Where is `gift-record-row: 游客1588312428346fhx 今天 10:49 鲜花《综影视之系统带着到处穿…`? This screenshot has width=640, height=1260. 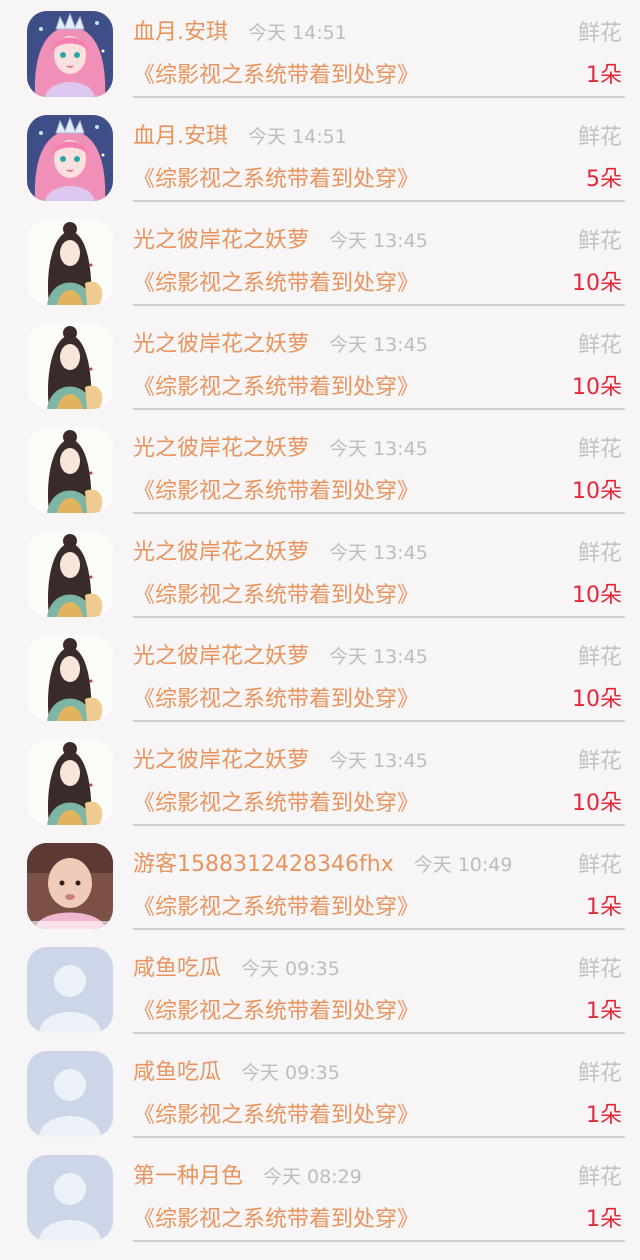 gift-record-row: 游客1588312428346fhx 今天 10:49 鲜花《综影视之系统带着到处穿… is located at coordinates (320, 884).